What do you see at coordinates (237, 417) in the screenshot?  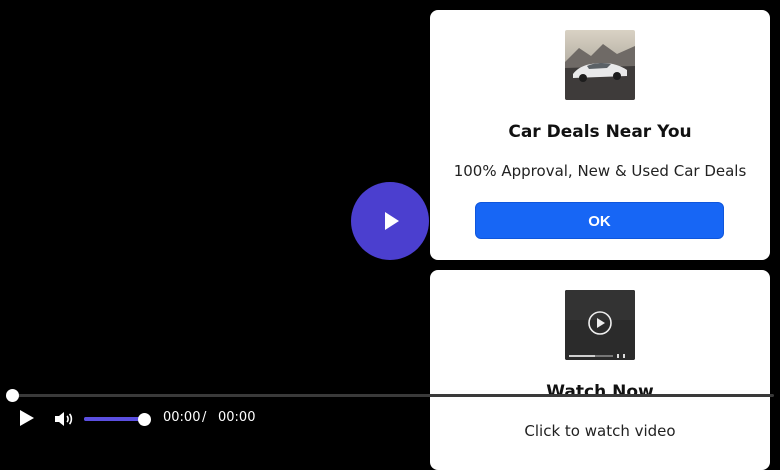 I see `duration: 00:00` at bounding box center [237, 417].